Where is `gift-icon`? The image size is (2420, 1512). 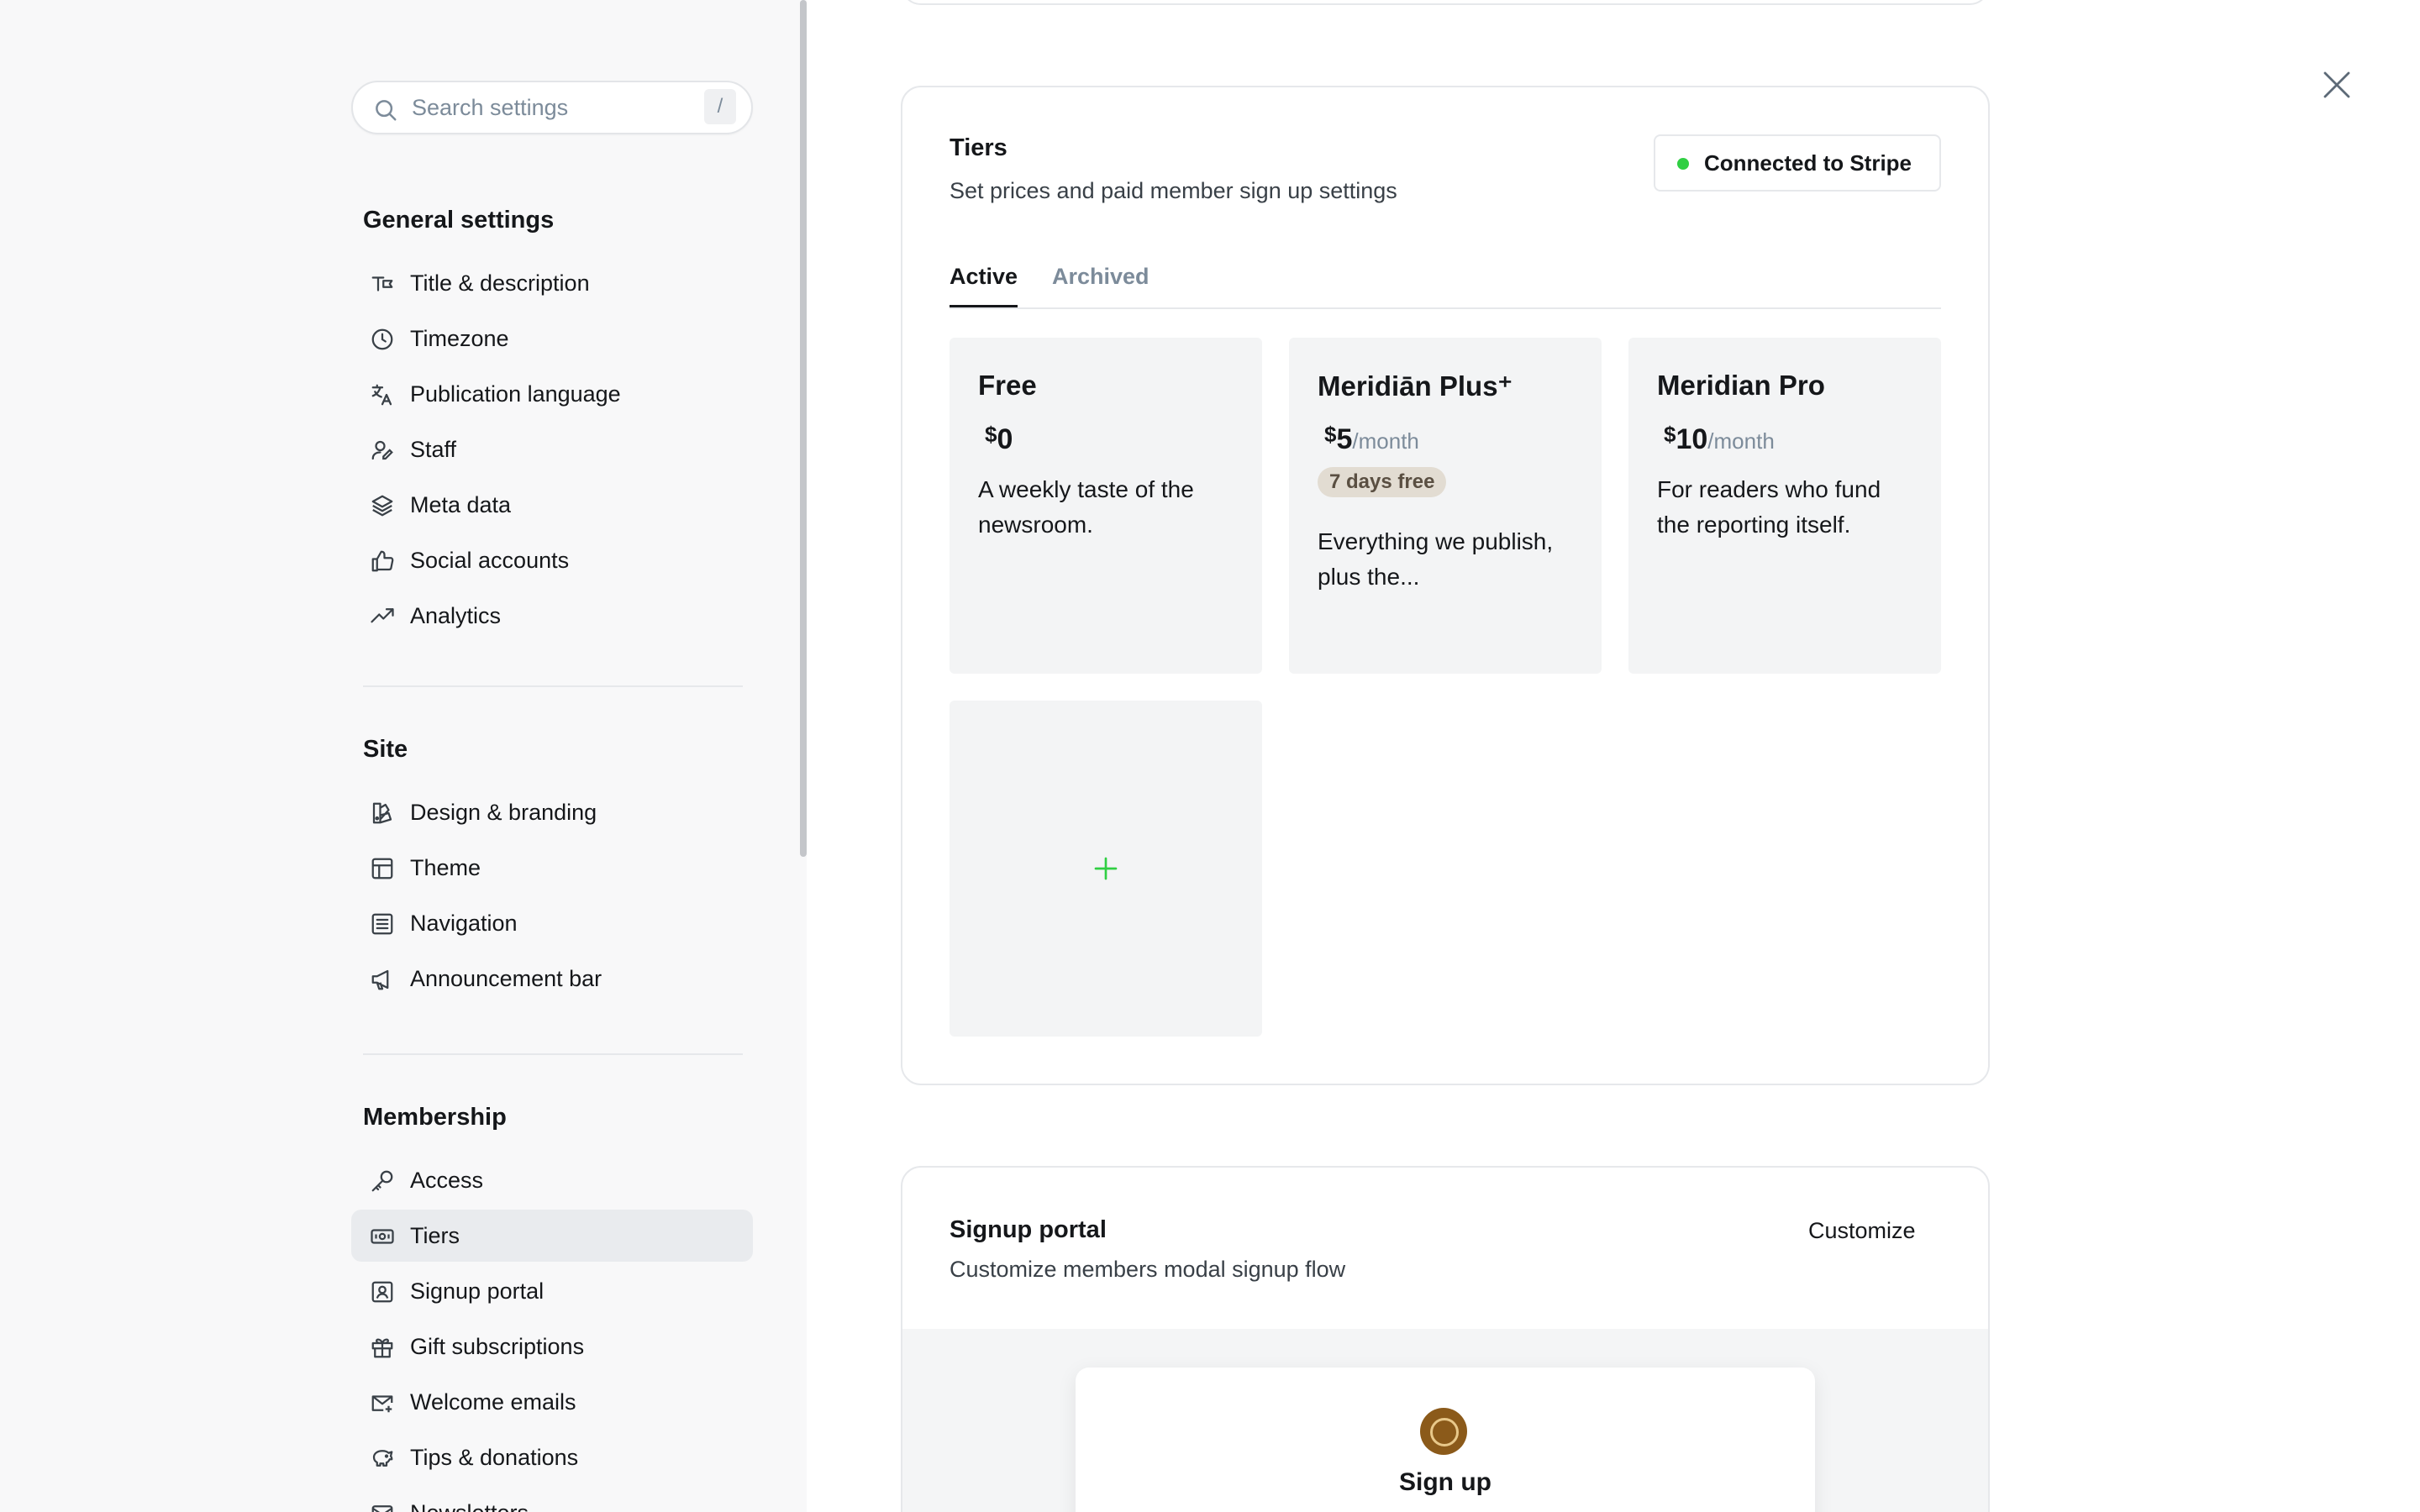 gift-icon is located at coordinates (382, 1348).